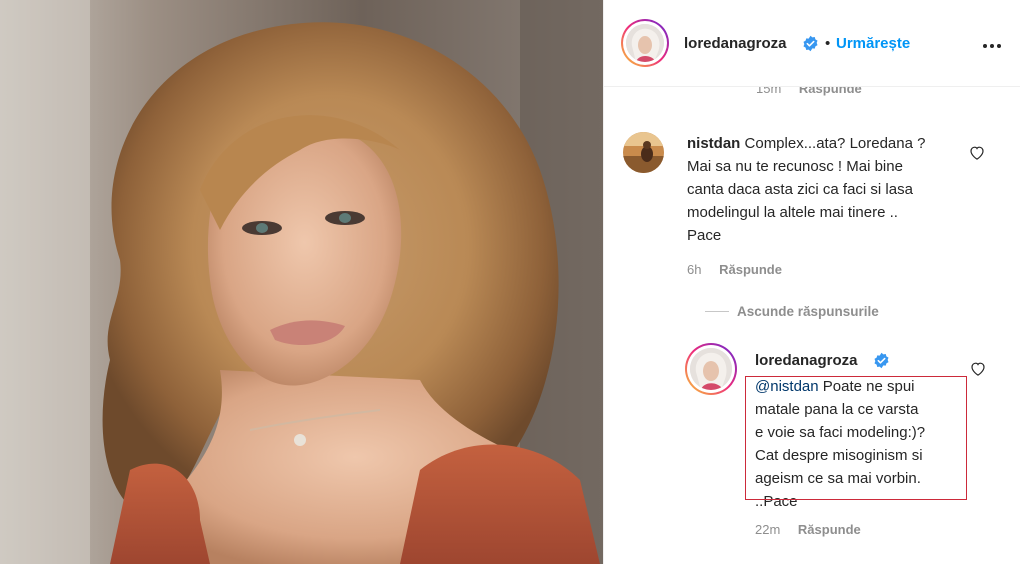 This screenshot has width=1020, height=564. I want to click on comment-line-4: modelingul la altele mai tinere .., so click(792, 212).